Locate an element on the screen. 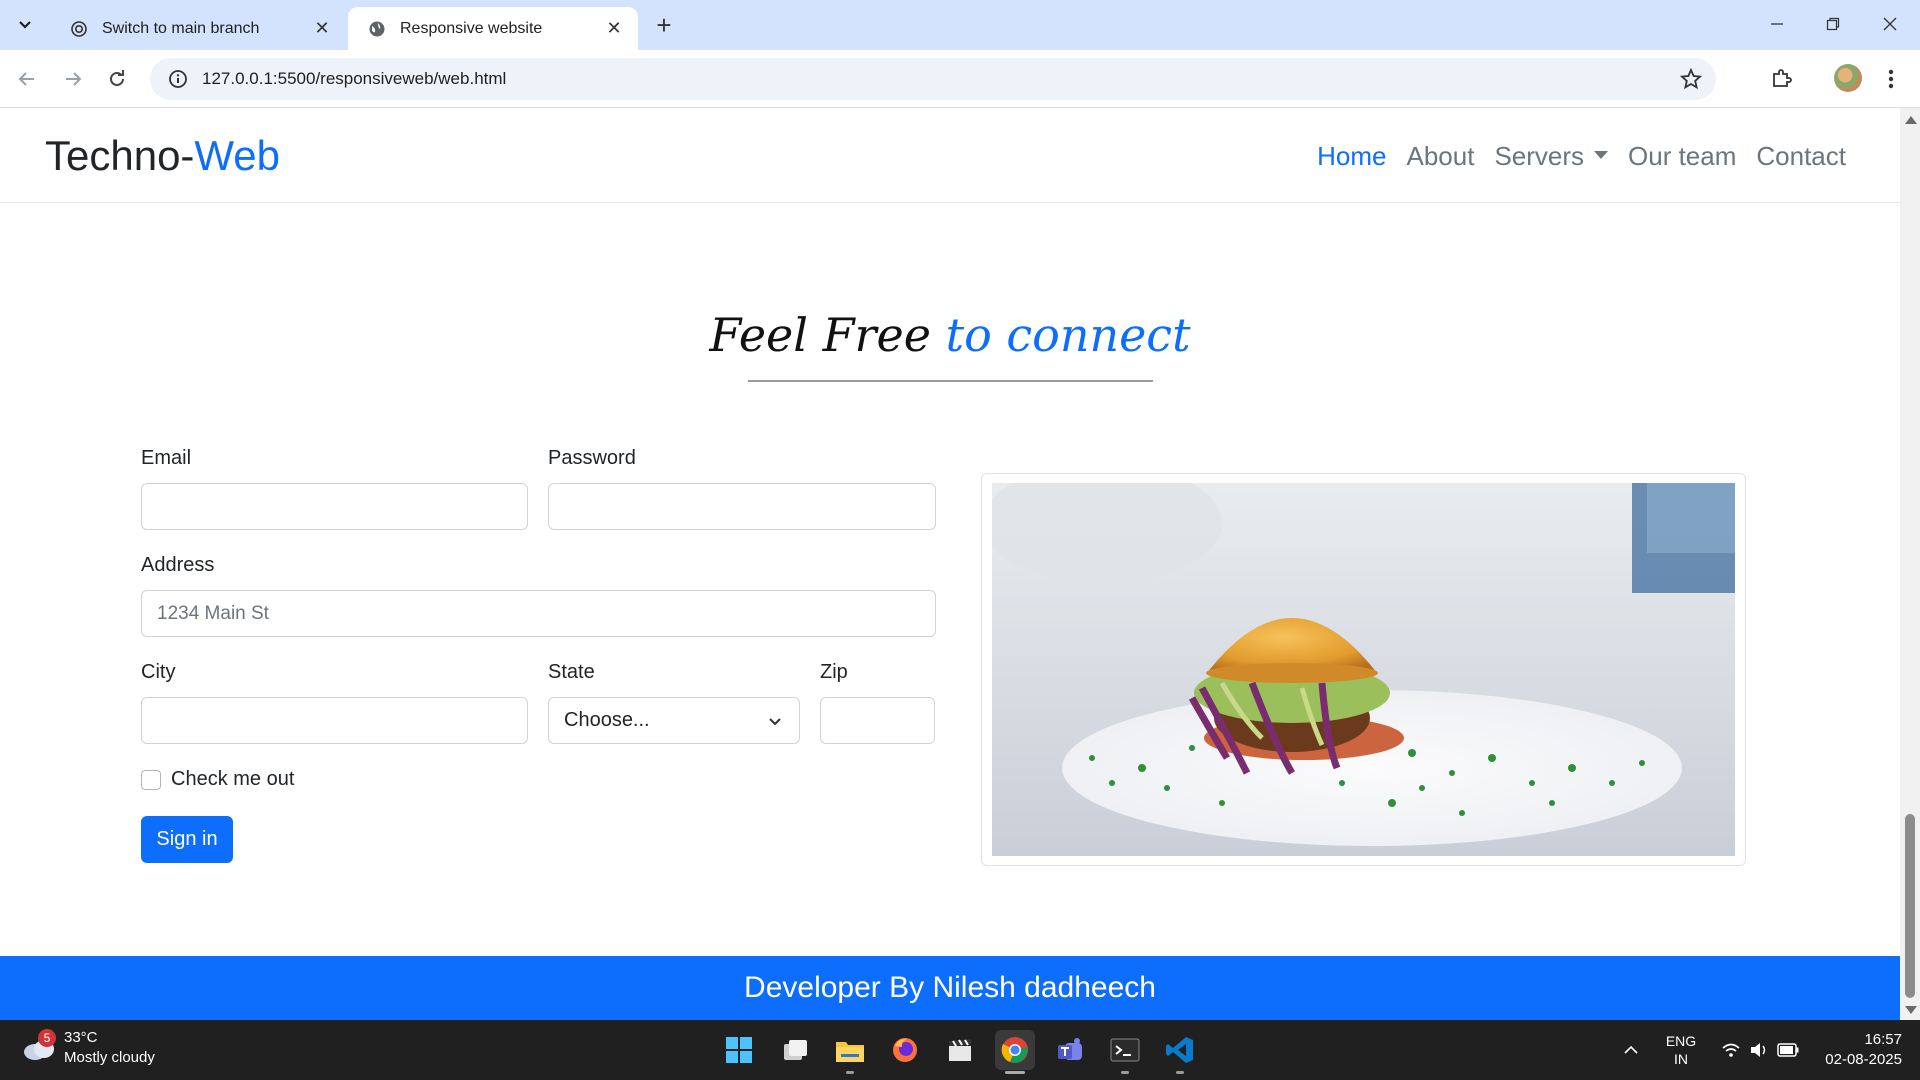 The width and height of the screenshot is (1920, 1080). address-label: Address is located at coordinates (178, 565).